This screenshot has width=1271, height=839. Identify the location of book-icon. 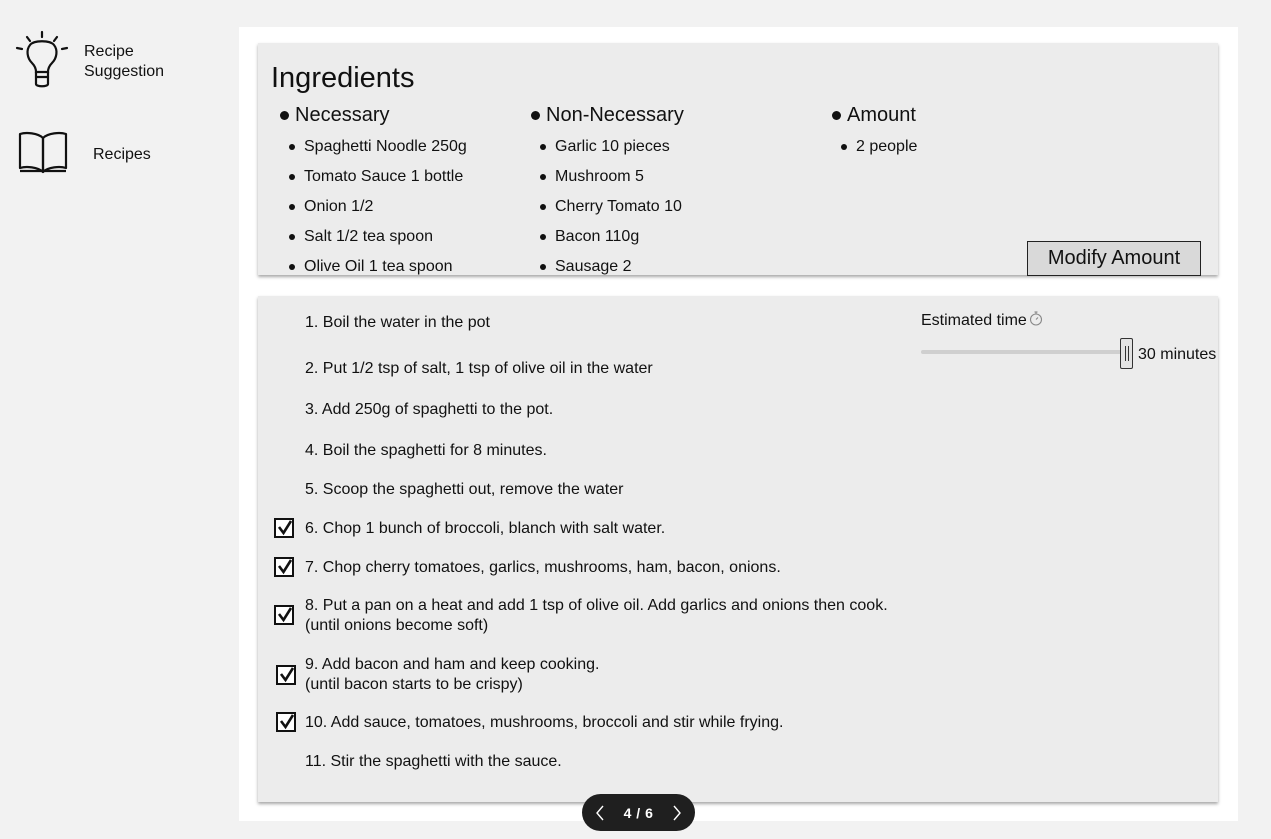
(43, 154).